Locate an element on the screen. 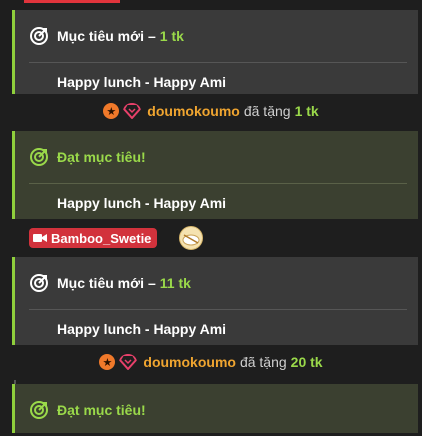 The height and width of the screenshot is (436, 422). active-tab-indicator is located at coordinates (72, 1).